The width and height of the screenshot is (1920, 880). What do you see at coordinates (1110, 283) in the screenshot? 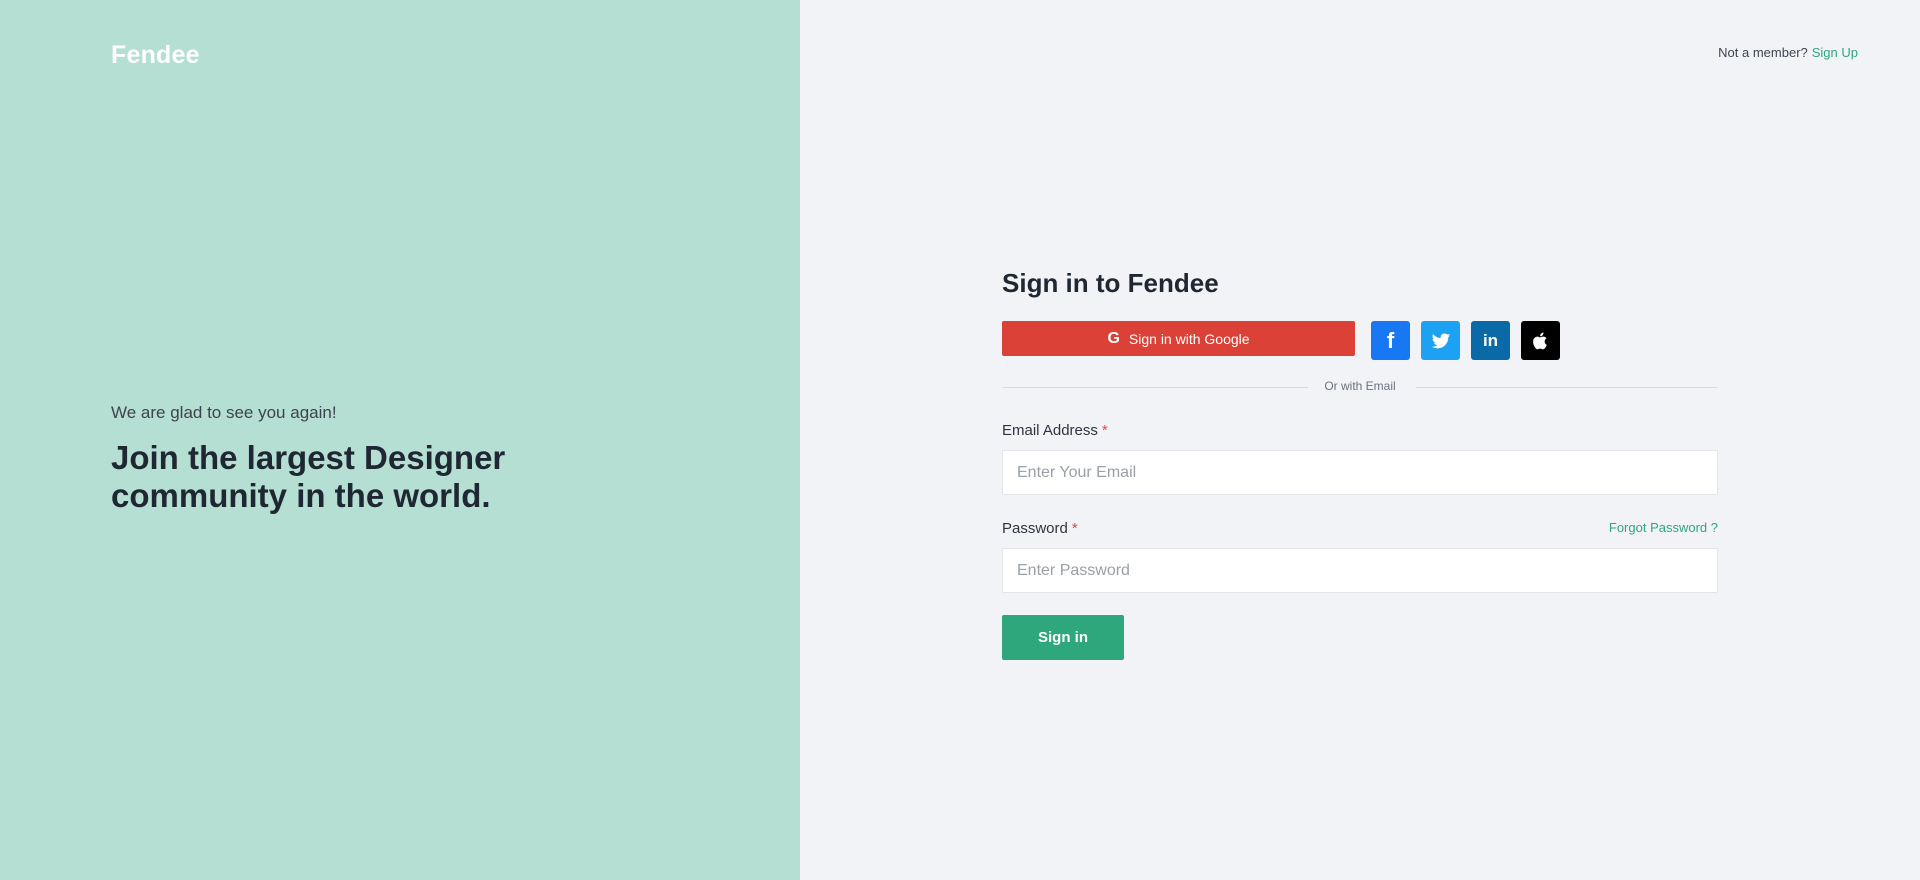
I see `form-title: Sign in to Fendee` at bounding box center [1110, 283].